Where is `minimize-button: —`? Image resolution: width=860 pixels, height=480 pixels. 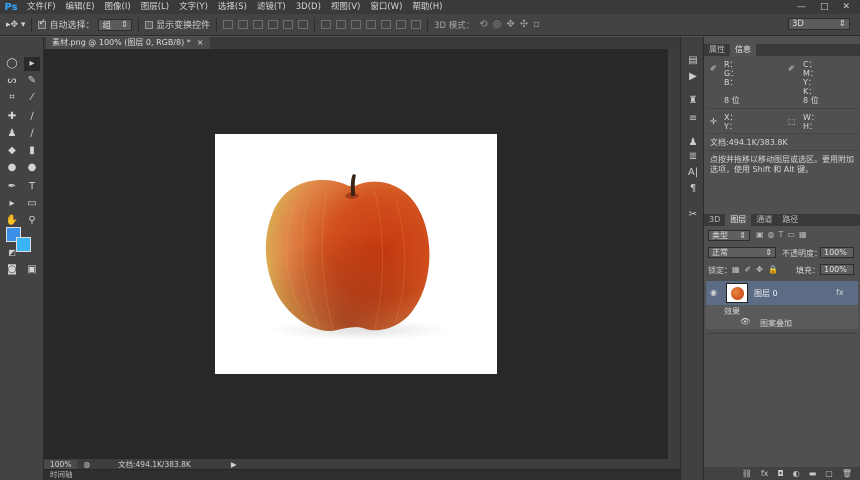 minimize-button: — is located at coordinates (801, 7).